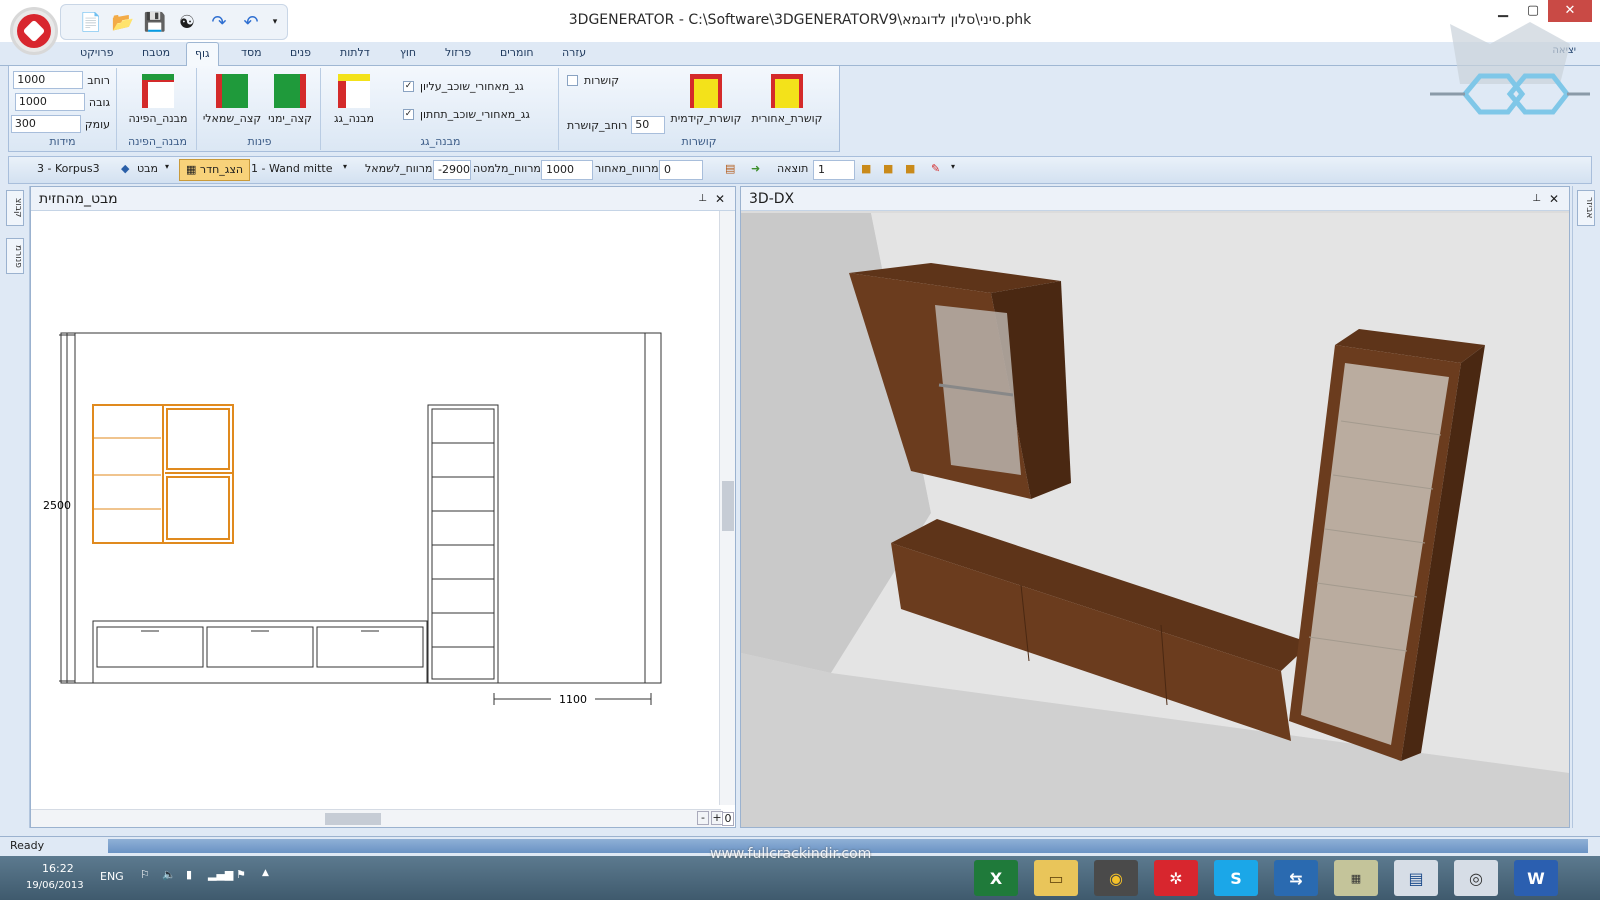 This screenshot has height=900, width=1600. I want to click on tab-help: עזרה, so click(574, 52).